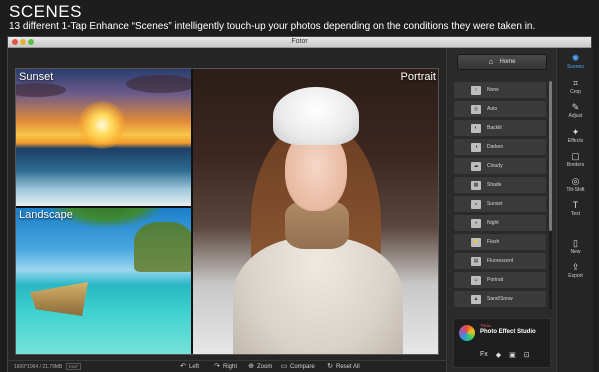 This screenshot has height=372, width=599. I want to click on tool-new-button: ▯ New, so click(575, 250).